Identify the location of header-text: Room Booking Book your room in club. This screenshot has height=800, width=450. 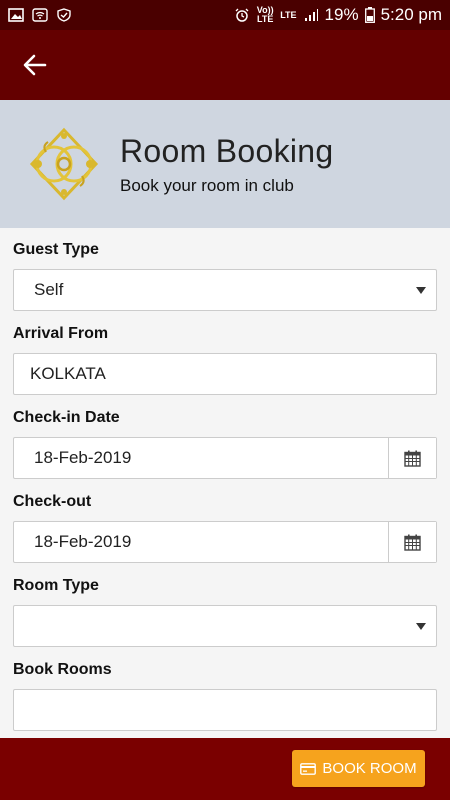
(227, 164).